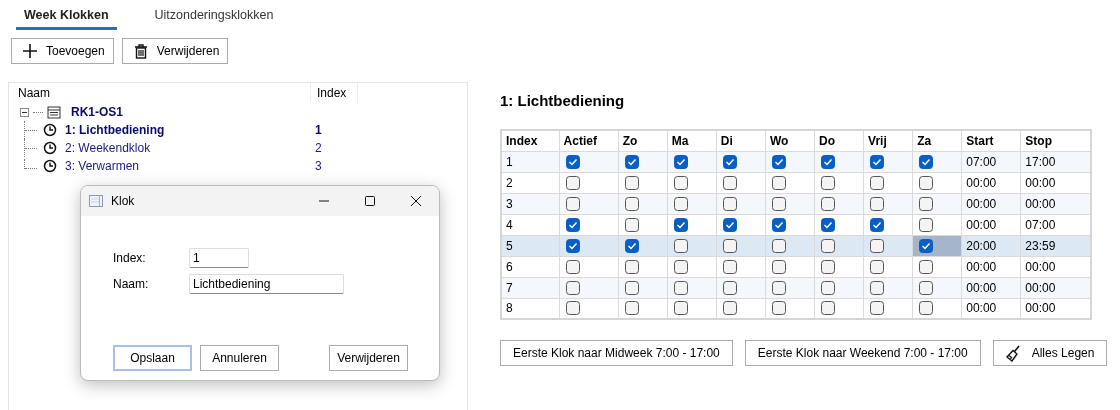  Describe the element at coordinates (563, 100) in the screenshot. I see `schedule-title: 1: Lichtbediening` at that location.